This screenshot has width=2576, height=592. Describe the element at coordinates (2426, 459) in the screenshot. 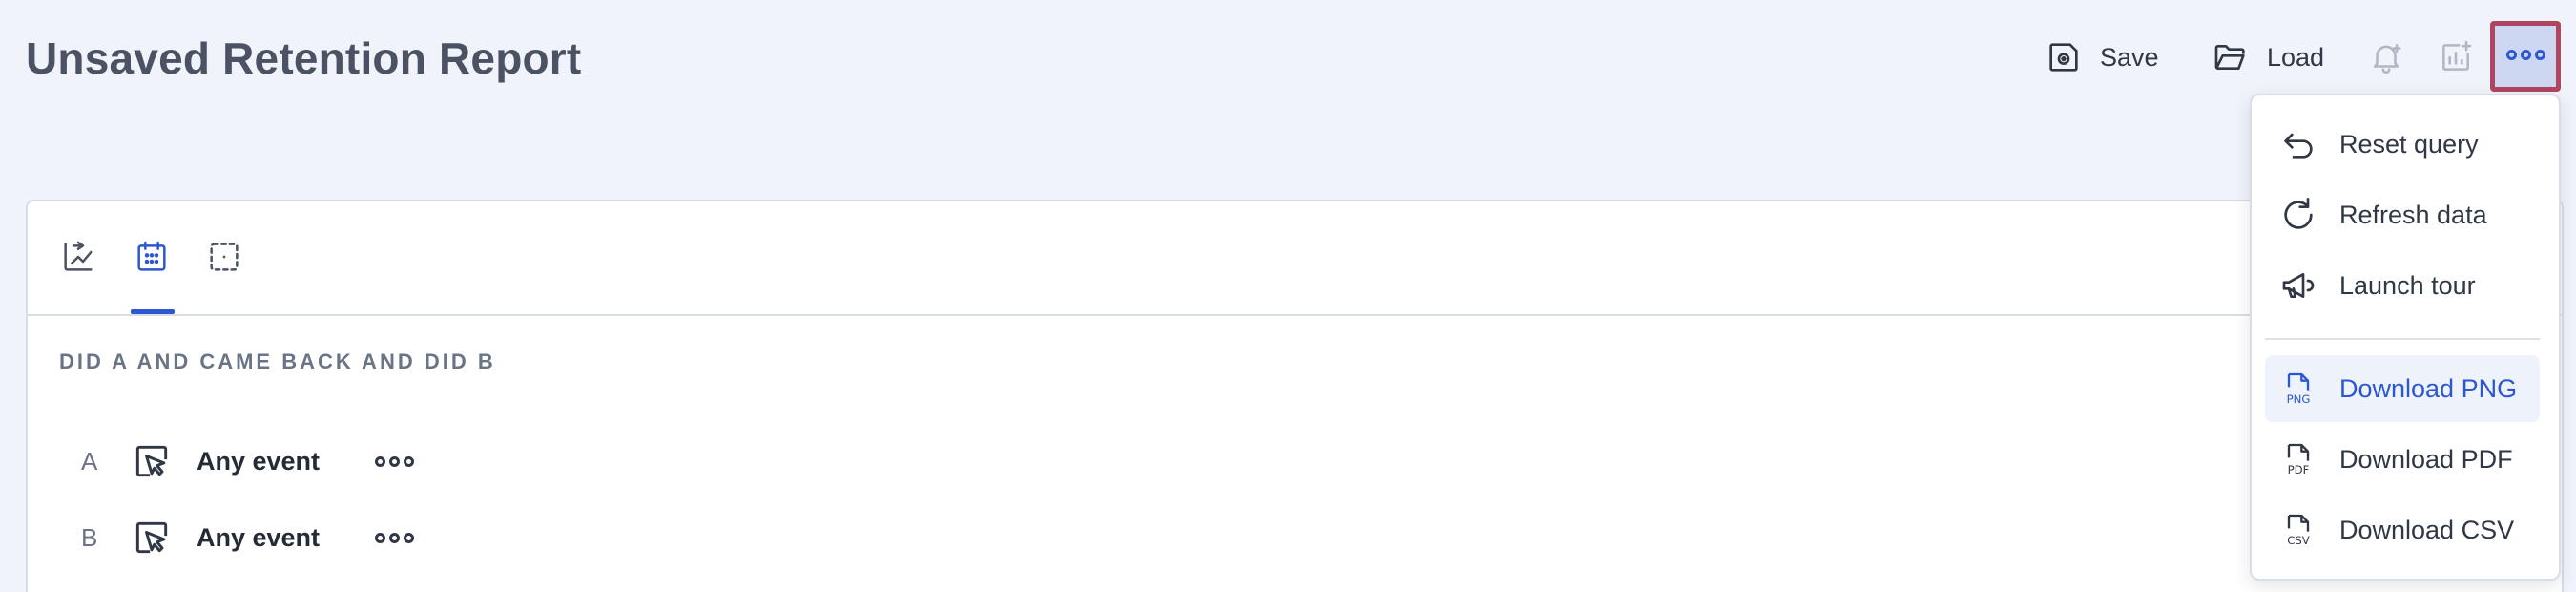

I see `menu-item-label: Download PDF` at that location.